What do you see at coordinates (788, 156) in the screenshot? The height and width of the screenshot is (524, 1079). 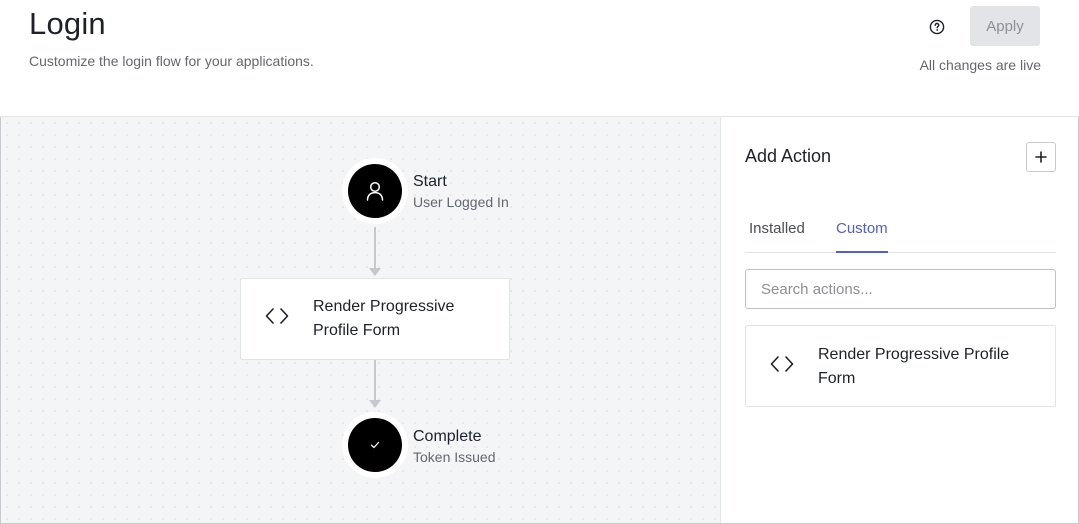 I see `panel-title: Add Action` at bounding box center [788, 156].